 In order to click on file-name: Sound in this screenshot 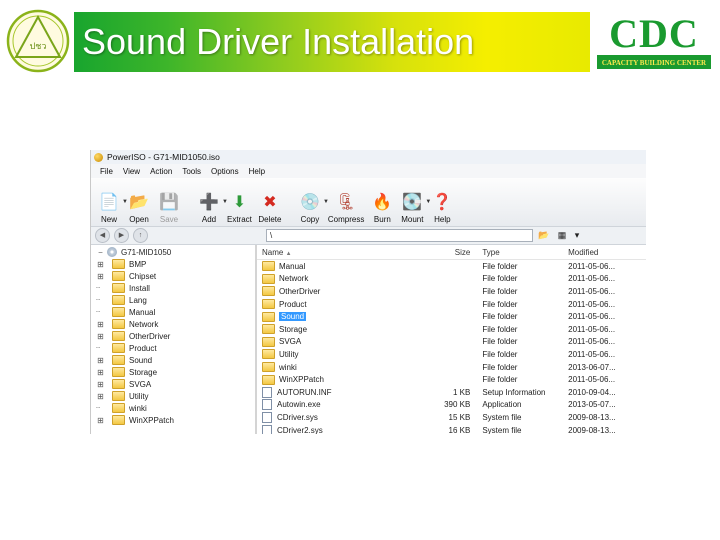, I will do `click(293, 317)`.